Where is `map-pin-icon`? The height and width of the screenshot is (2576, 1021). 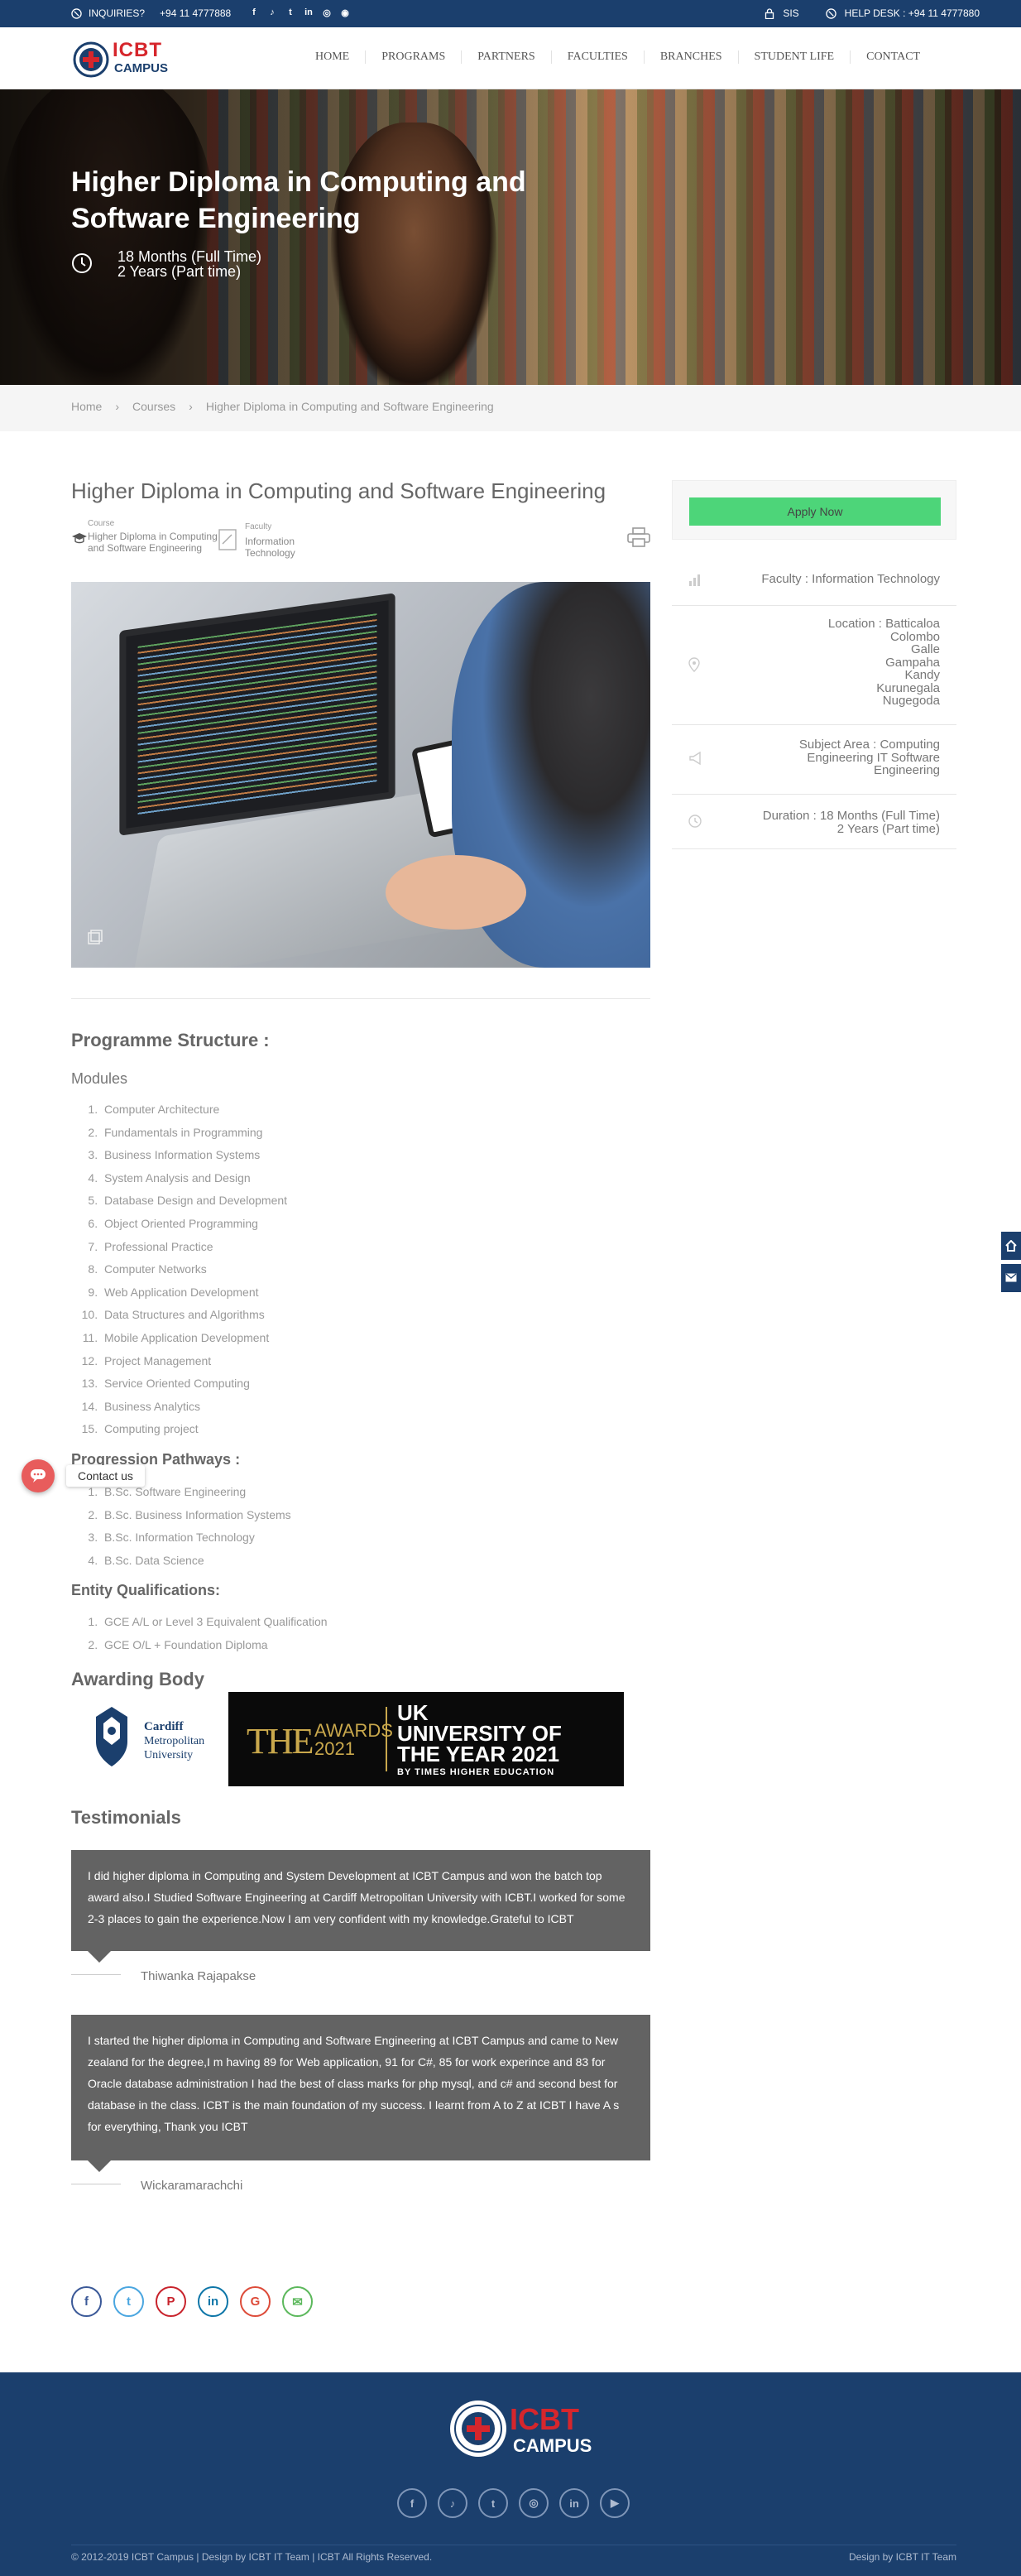 map-pin-icon is located at coordinates (694, 664).